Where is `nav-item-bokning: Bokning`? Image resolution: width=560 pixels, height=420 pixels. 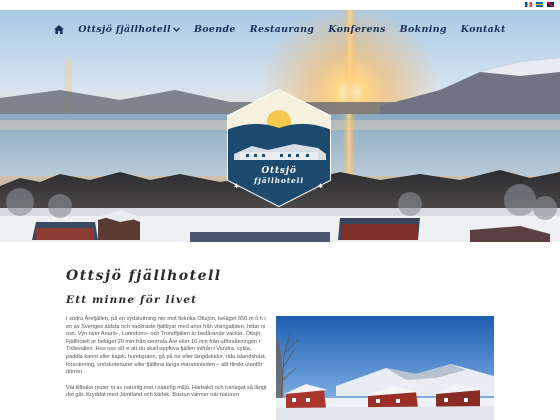 nav-item-bokning: Bokning is located at coordinates (423, 29).